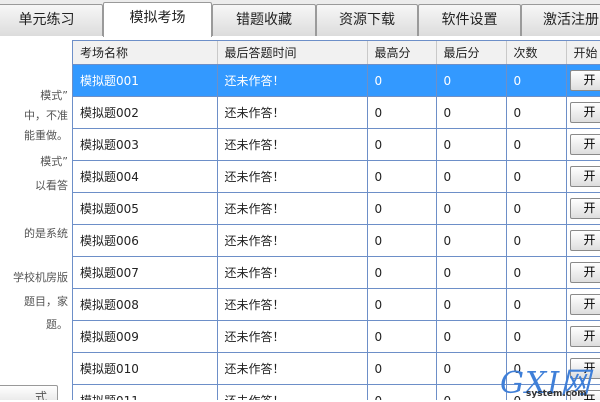 Image resolution: width=600 pixels, height=402 pixels. What do you see at coordinates (583, 53) in the screenshot?
I see `column-header-start: 开始` at bounding box center [583, 53].